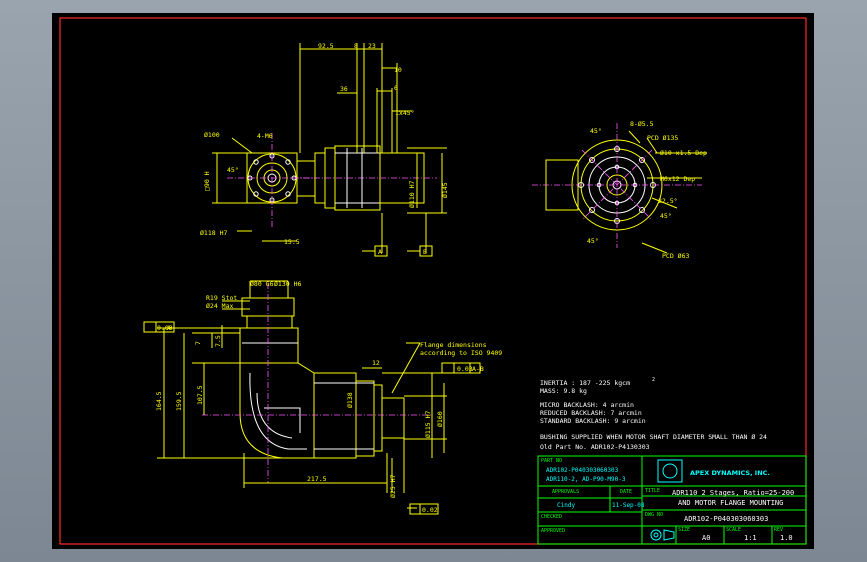 The image size is (867, 562). Describe the element at coordinates (653, 380) in the screenshot. I see `note-inertia-sup: 2` at that location.